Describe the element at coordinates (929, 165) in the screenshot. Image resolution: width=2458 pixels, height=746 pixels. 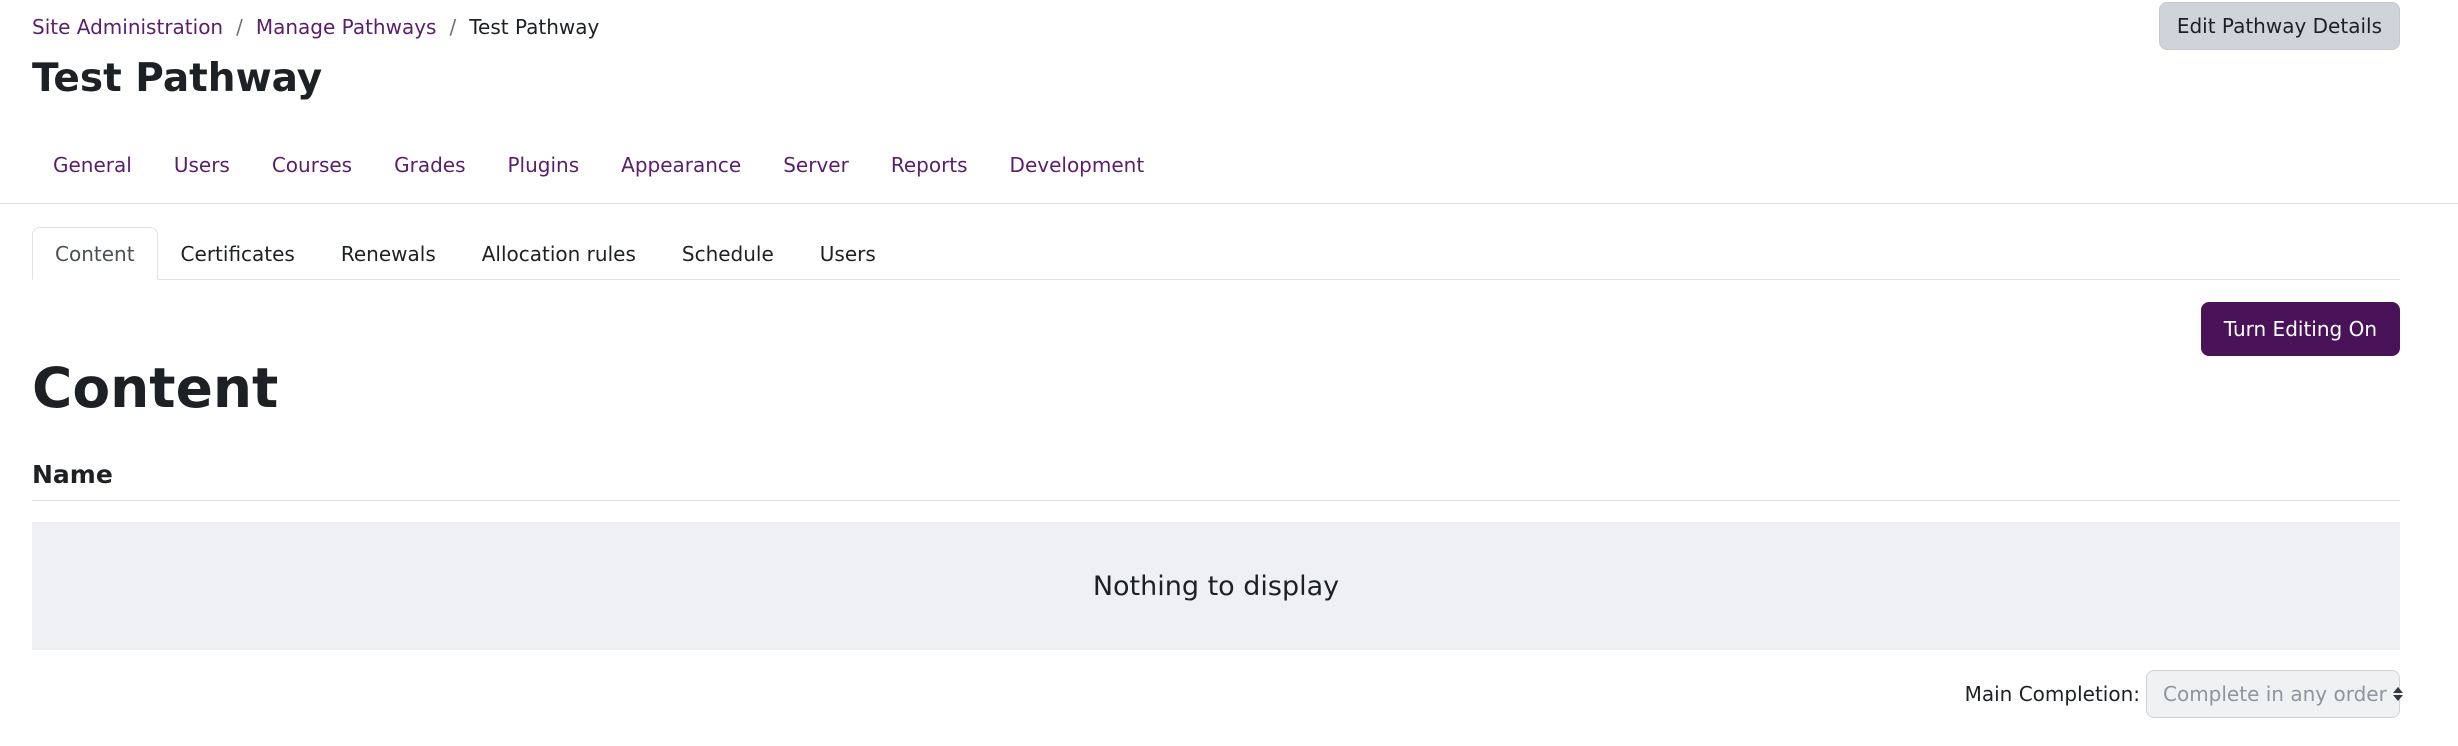
I see `nav-item-reports: Reports` at that location.